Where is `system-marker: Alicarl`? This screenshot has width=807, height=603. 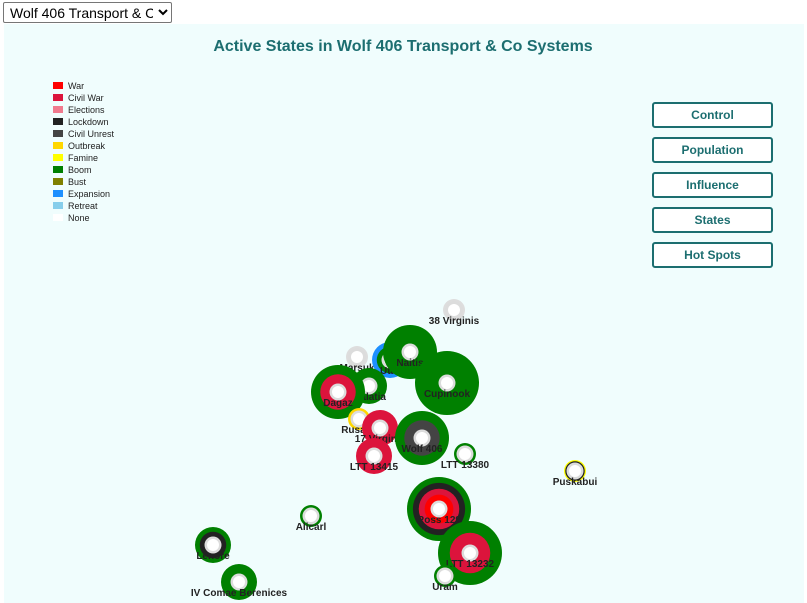
system-marker: Alicarl is located at coordinates (311, 519).